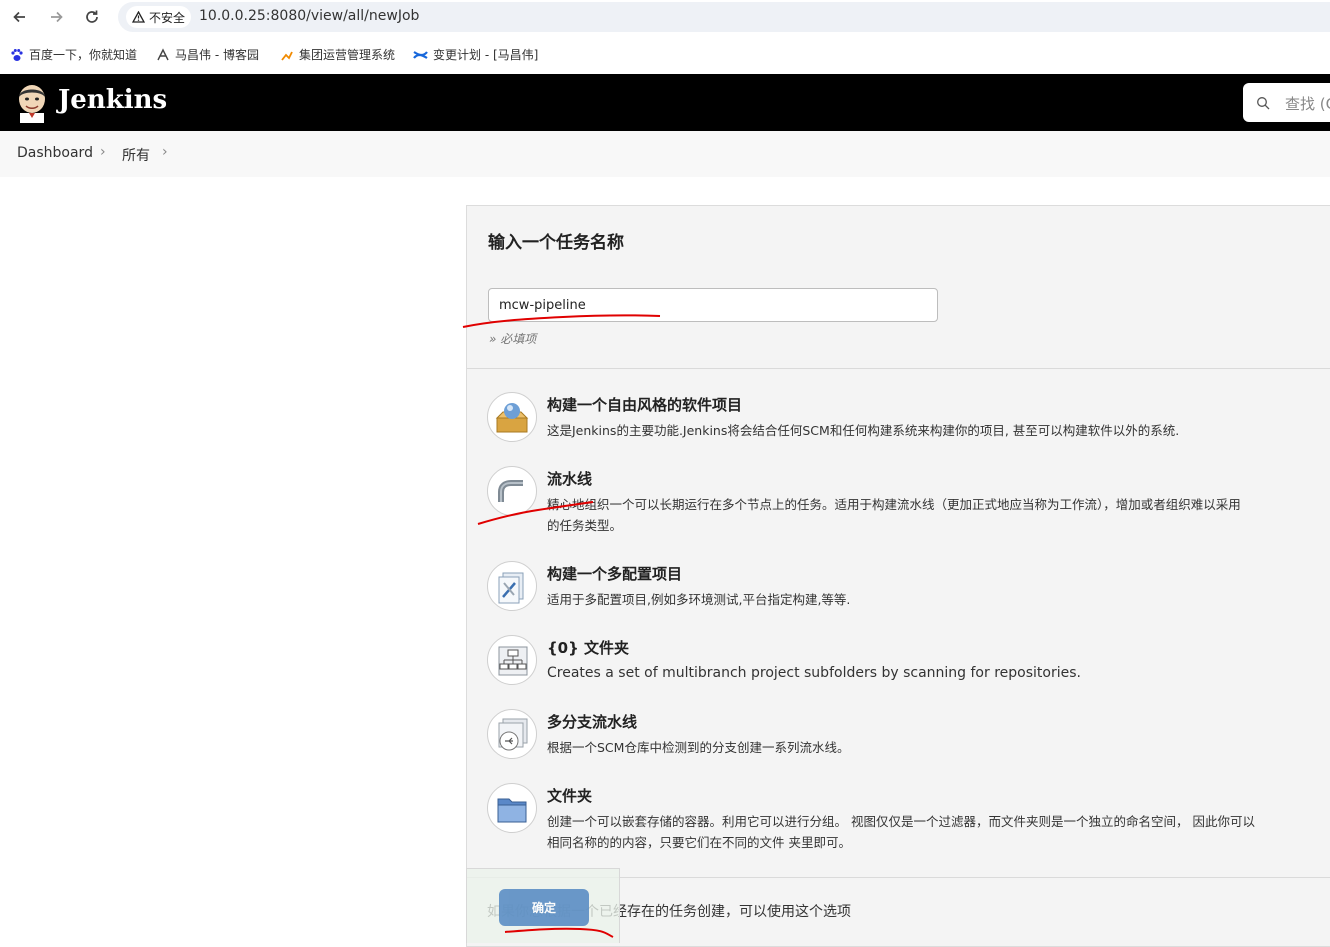  Describe the element at coordinates (645, 405) in the screenshot. I see `job-type-name: 构建一个自由风格的软件项目` at that location.